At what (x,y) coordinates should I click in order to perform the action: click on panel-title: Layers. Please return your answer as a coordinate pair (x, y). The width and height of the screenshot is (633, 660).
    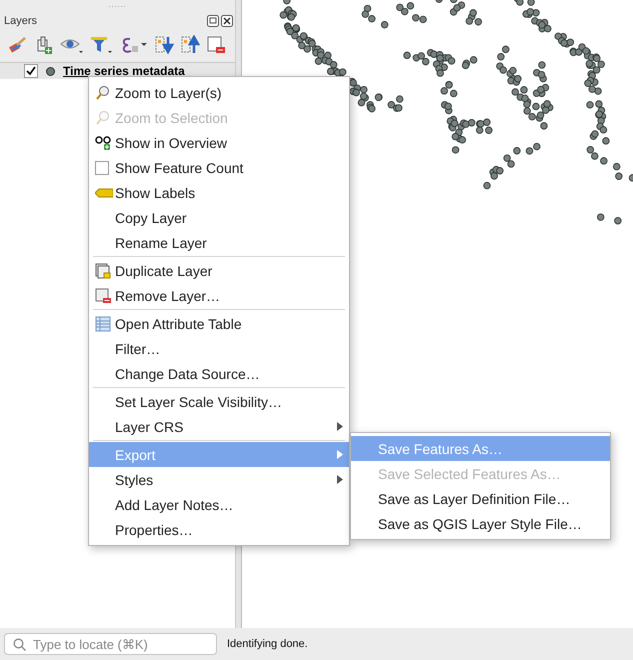
    Looking at the image, I should click on (21, 21).